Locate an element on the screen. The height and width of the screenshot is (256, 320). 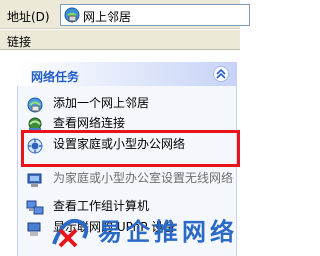
wireless-network-icon is located at coordinates (35, 180).